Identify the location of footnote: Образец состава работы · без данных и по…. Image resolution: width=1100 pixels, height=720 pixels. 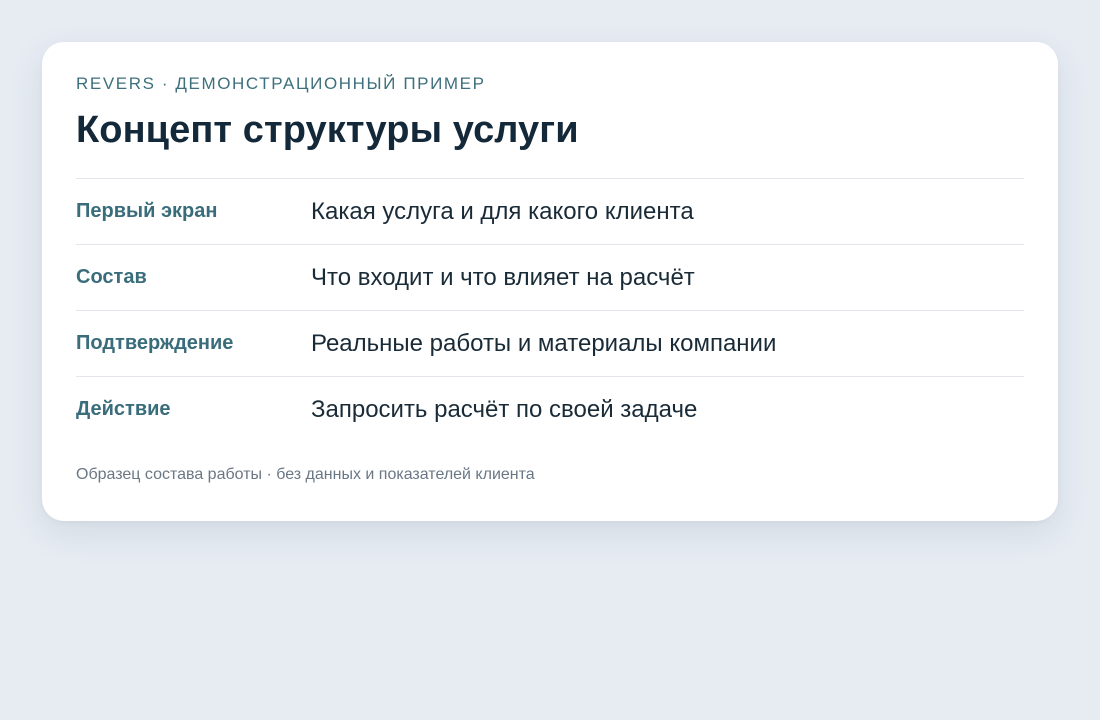
(305, 474).